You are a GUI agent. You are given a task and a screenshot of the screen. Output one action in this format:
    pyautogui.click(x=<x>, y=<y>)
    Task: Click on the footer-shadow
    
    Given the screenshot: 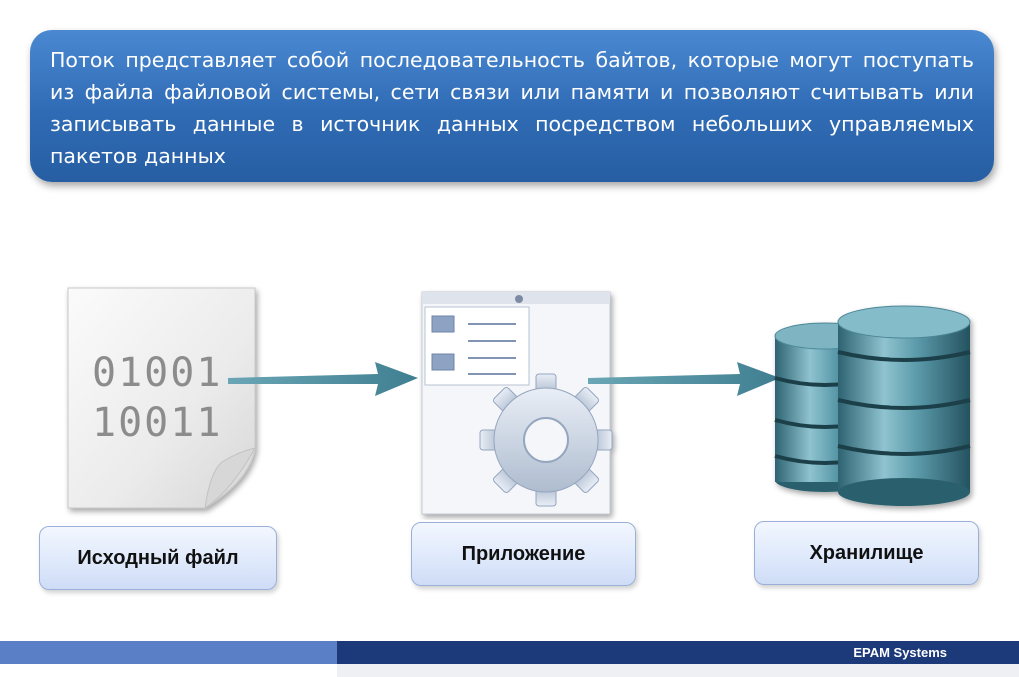 What is the action you would take?
    pyautogui.click(x=678, y=670)
    